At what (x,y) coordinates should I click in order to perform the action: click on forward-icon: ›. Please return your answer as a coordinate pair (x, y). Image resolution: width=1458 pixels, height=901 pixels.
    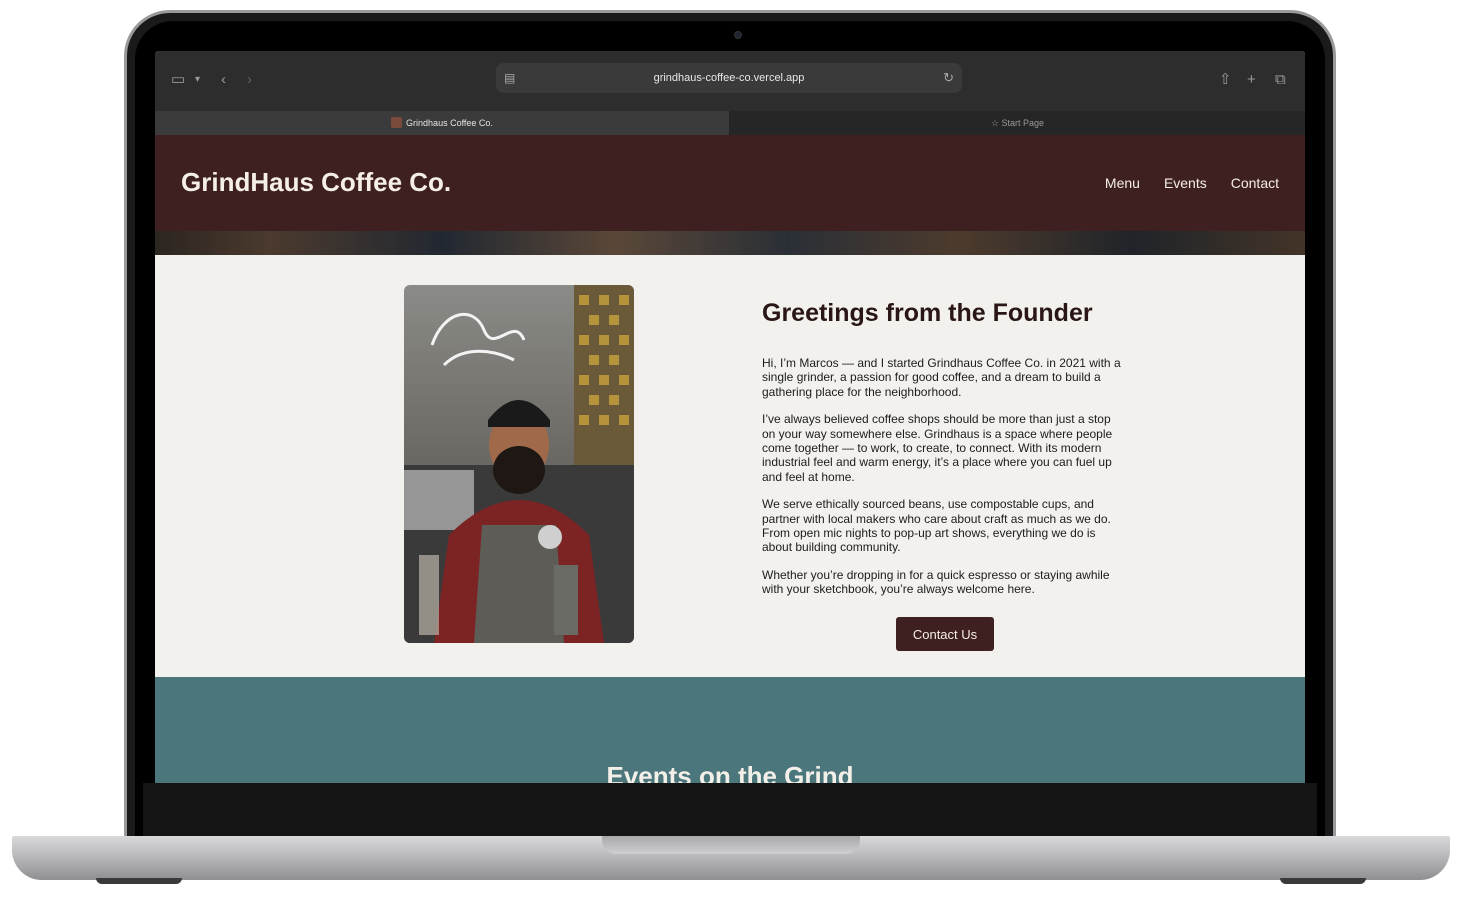
    Looking at the image, I should click on (249, 80).